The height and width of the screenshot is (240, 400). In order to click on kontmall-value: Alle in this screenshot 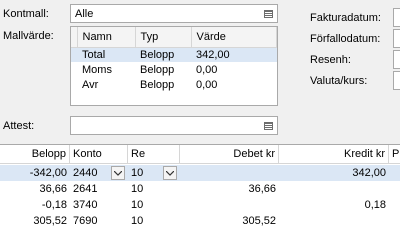, I will do `click(84, 14)`.